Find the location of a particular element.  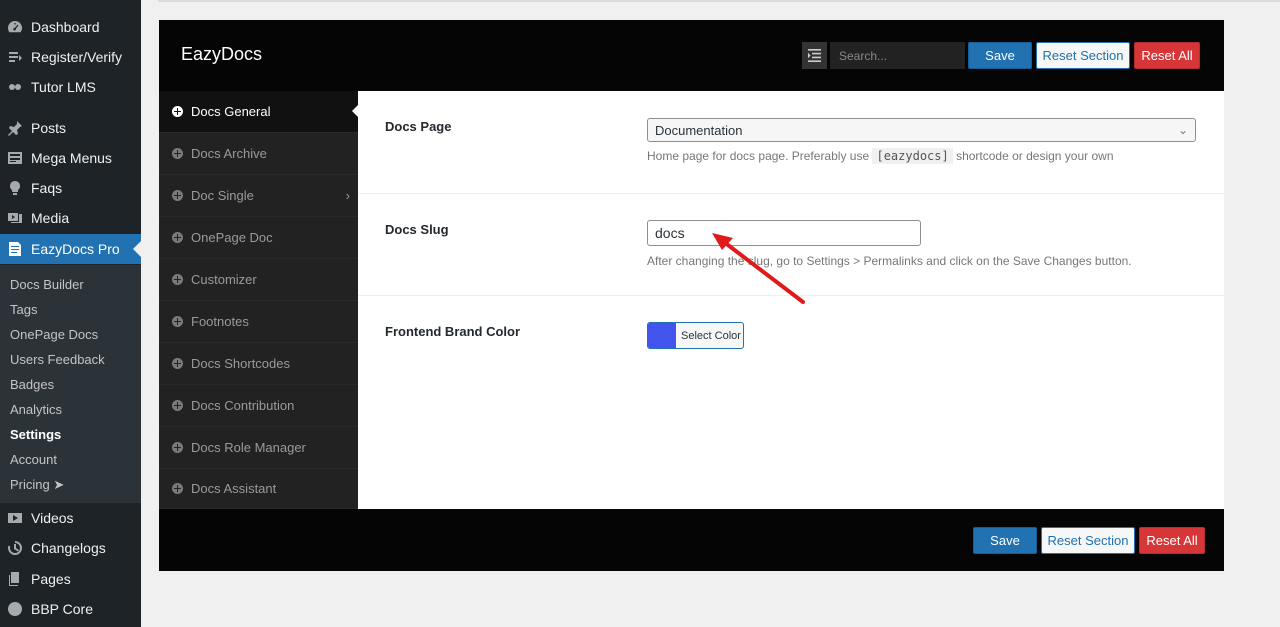

wp-menu-videos: Videos is located at coordinates (70, 518).